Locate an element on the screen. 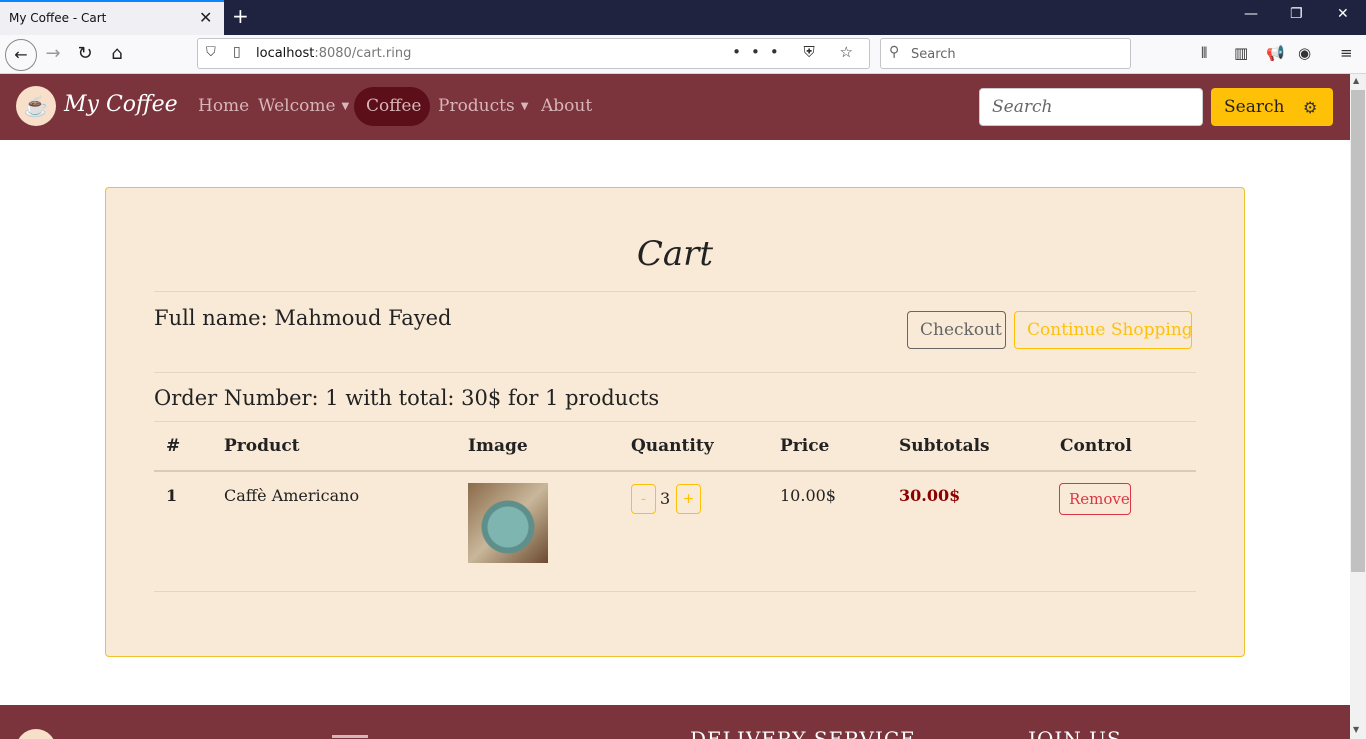 The image size is (1366, 739). remove-button: Remove is located at coordinates (1095, 499).